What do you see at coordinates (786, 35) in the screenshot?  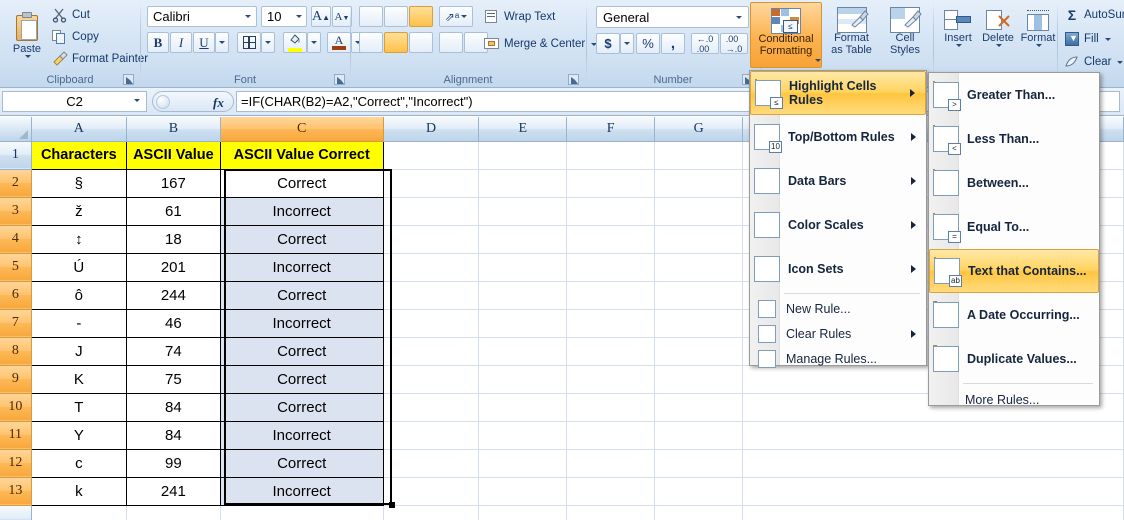 I see `conditional-formatting-button: ≤ Conditional Formatting` at bounding box center [786, 35].